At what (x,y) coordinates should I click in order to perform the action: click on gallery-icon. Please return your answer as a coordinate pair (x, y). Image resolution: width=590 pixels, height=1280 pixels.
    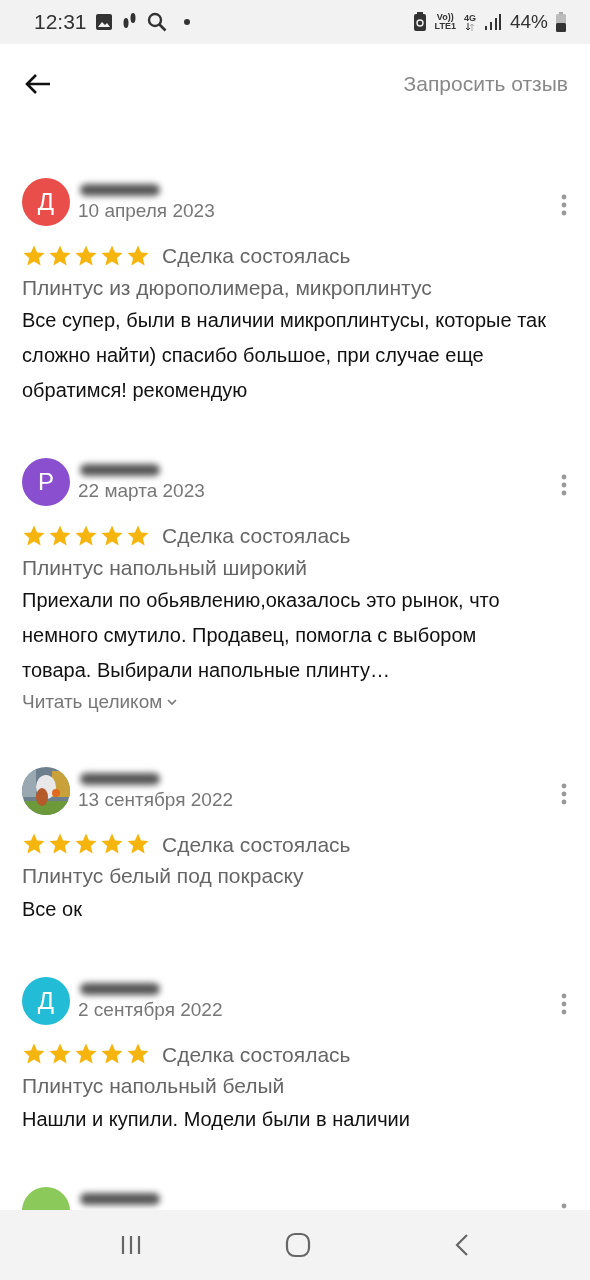
    Looking at the image, I should click on (103, 22).